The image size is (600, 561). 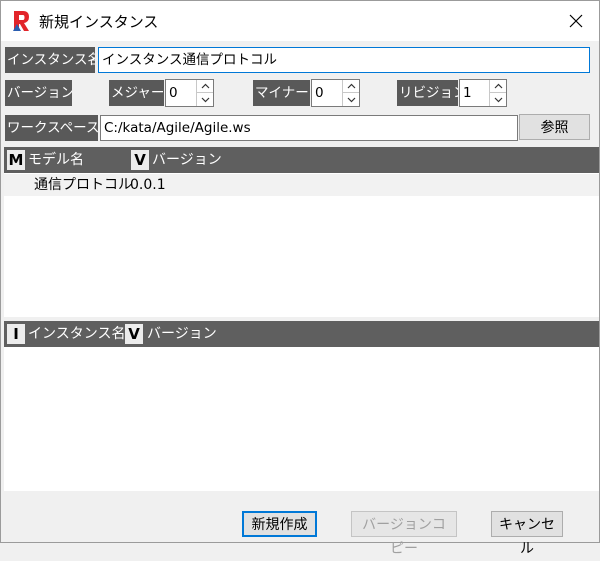 I want to click on major-value: 0, so click(x=173, y=93).